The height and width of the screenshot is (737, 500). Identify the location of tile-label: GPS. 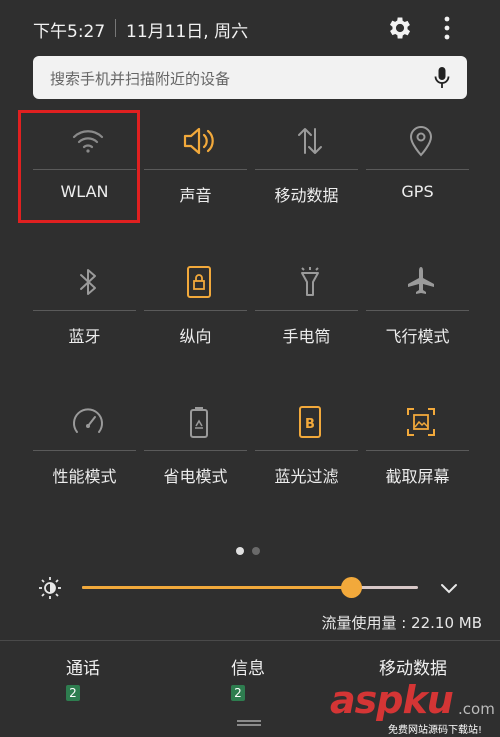
(417, 191).